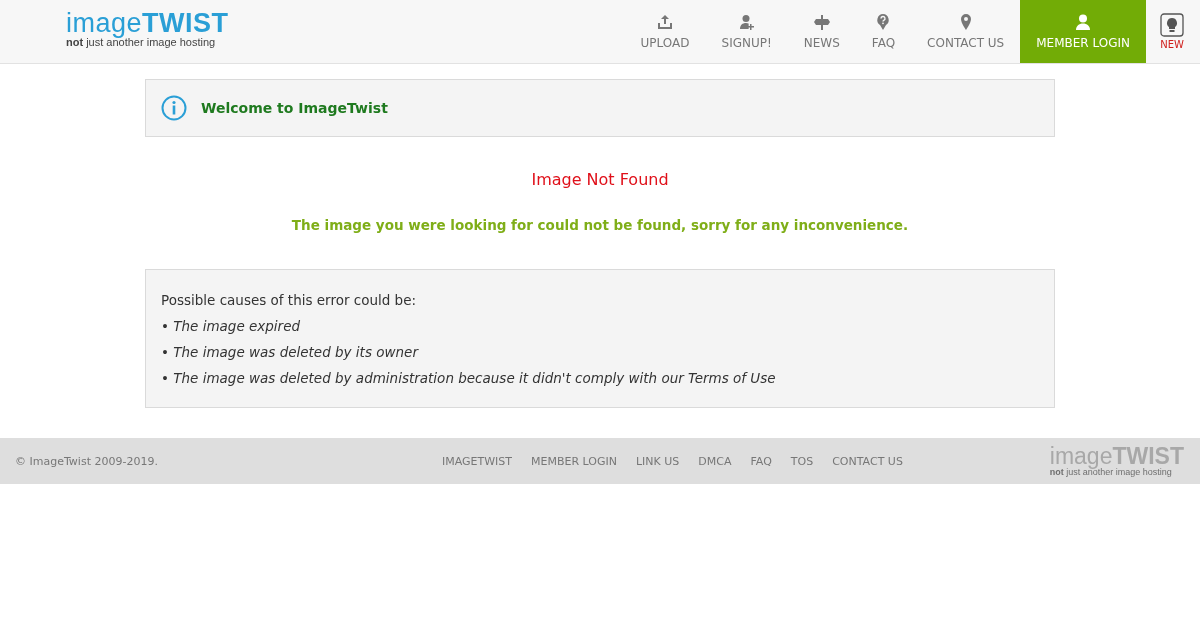 This screenshot has height=630, width=1200. Describe the element at coordinates (867, 461) in the screenshot. I see `footer-link: CONTACT US` at that location.